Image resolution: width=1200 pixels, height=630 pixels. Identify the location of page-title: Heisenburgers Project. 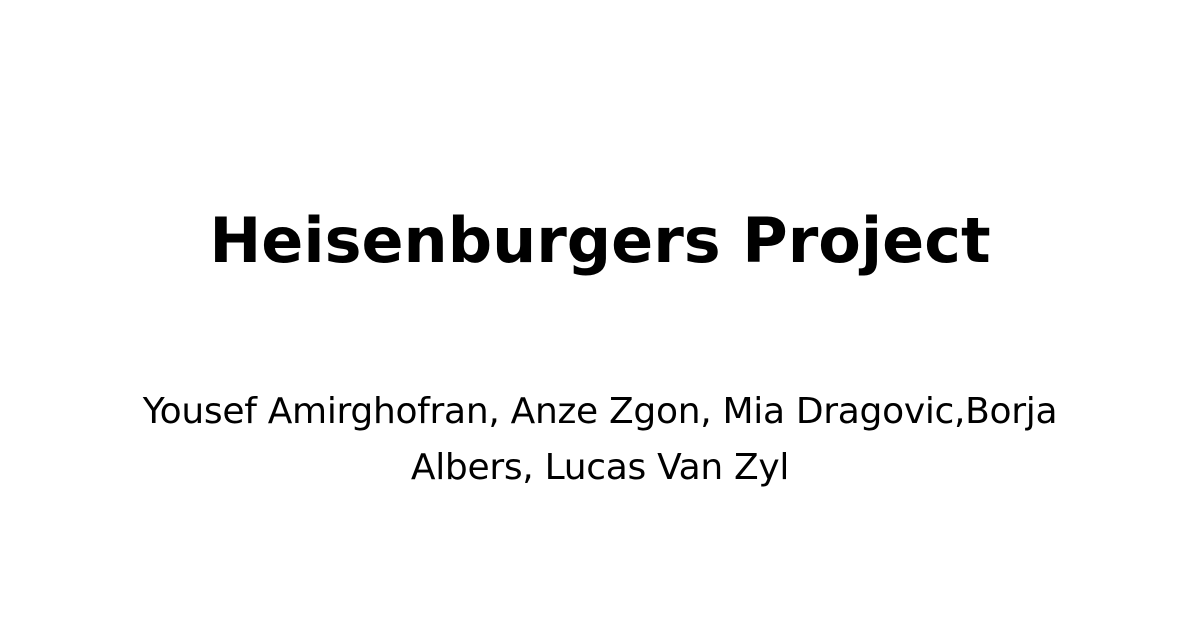
(600, 240).